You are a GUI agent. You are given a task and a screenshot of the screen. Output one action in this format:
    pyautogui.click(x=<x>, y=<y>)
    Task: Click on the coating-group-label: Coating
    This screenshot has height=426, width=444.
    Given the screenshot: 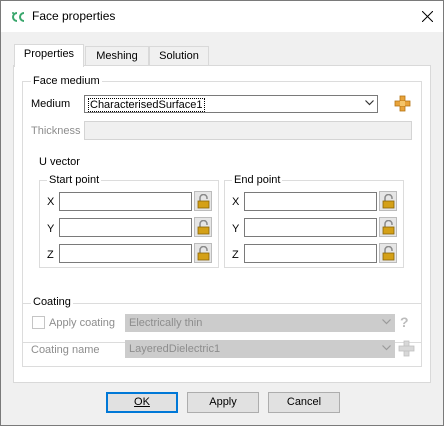 What is the action you would take?
    pyautogui.click(x=52, y=302)
    